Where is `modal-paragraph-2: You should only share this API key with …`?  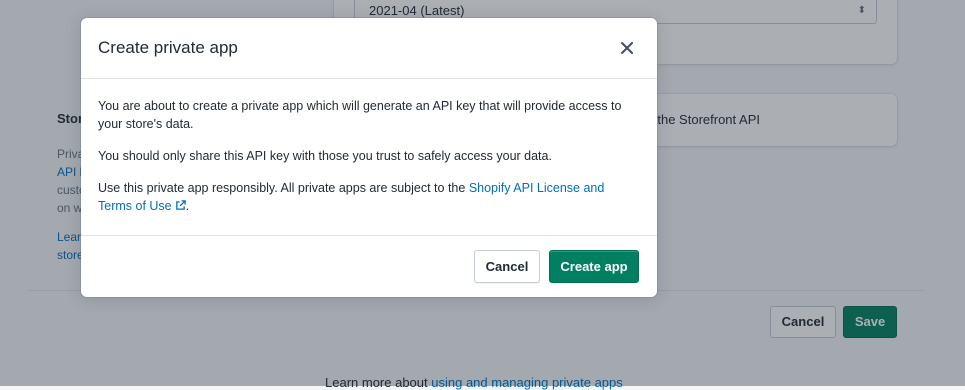 modal-paragraph-2: You should only share this API key with … is located at coordinates (325, 156).